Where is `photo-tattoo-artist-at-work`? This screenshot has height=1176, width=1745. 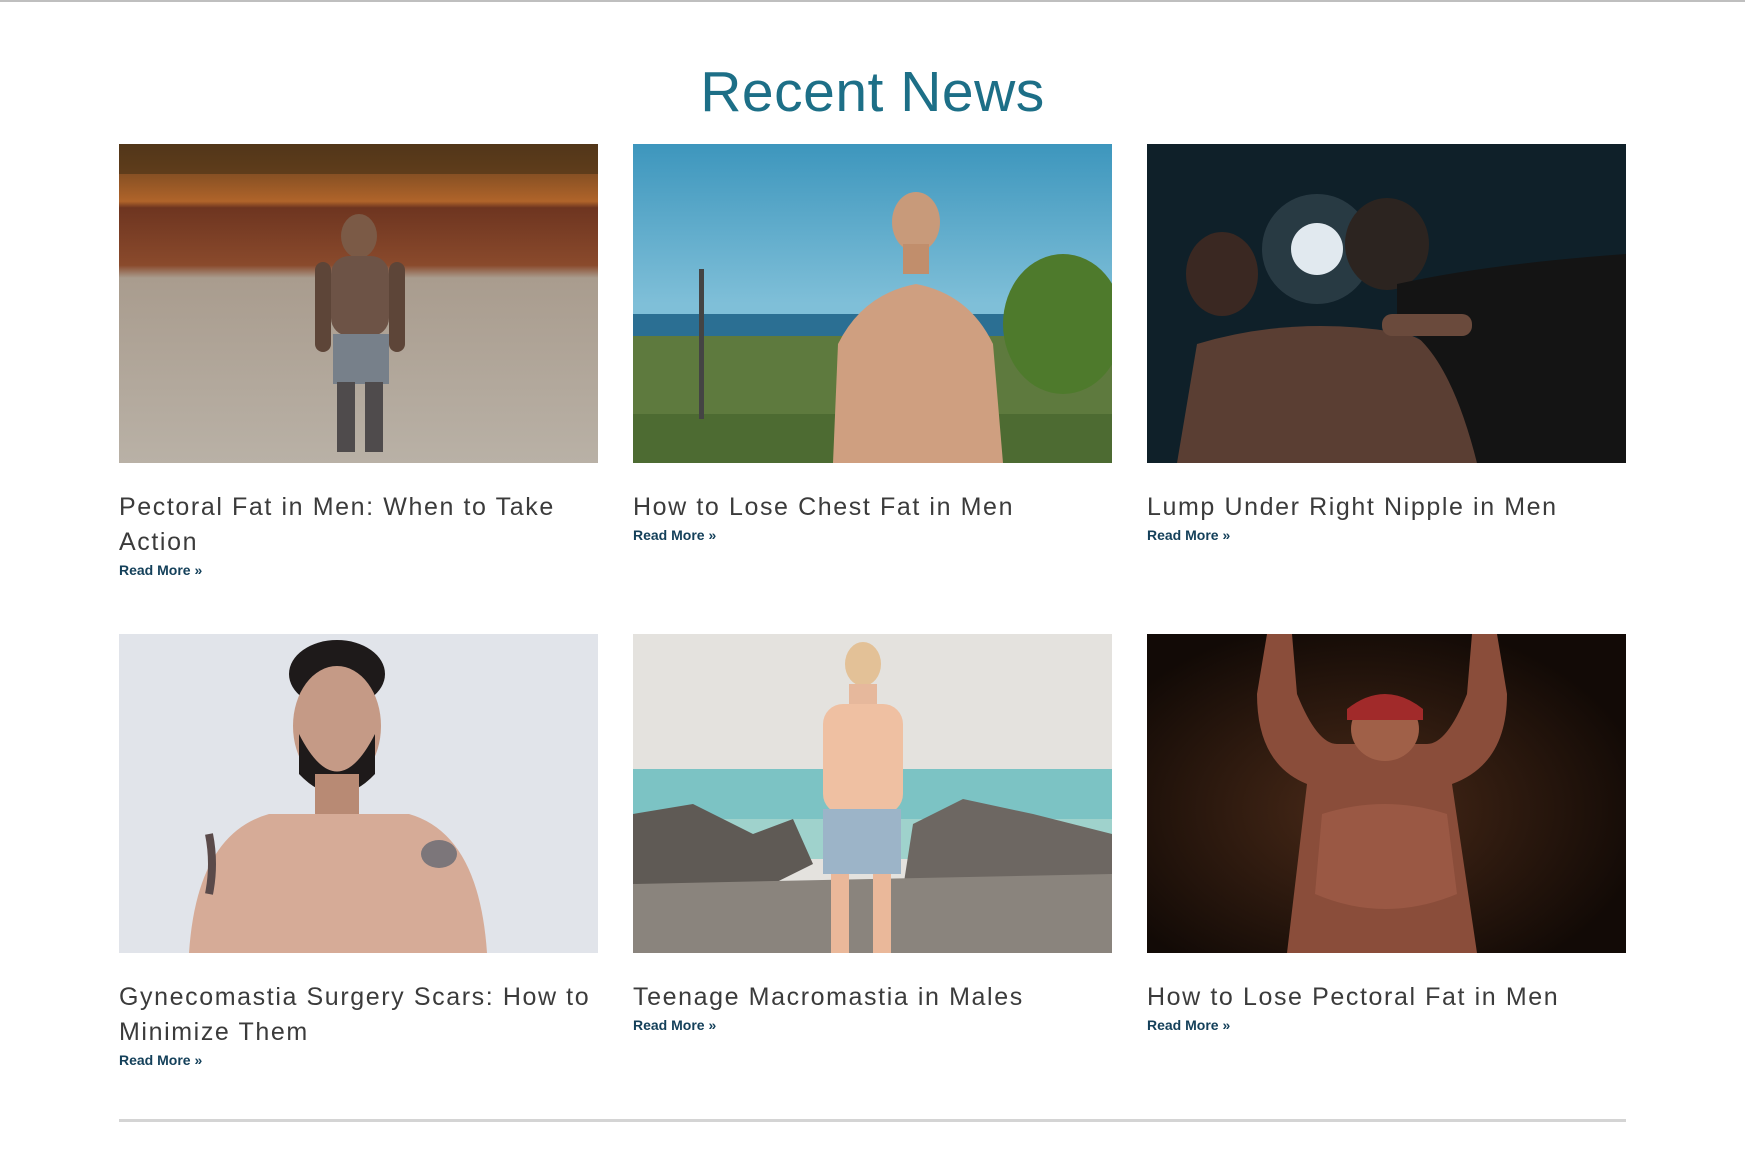
photo-tattoo-artist-at-work is located at coordinates (1386, 303).